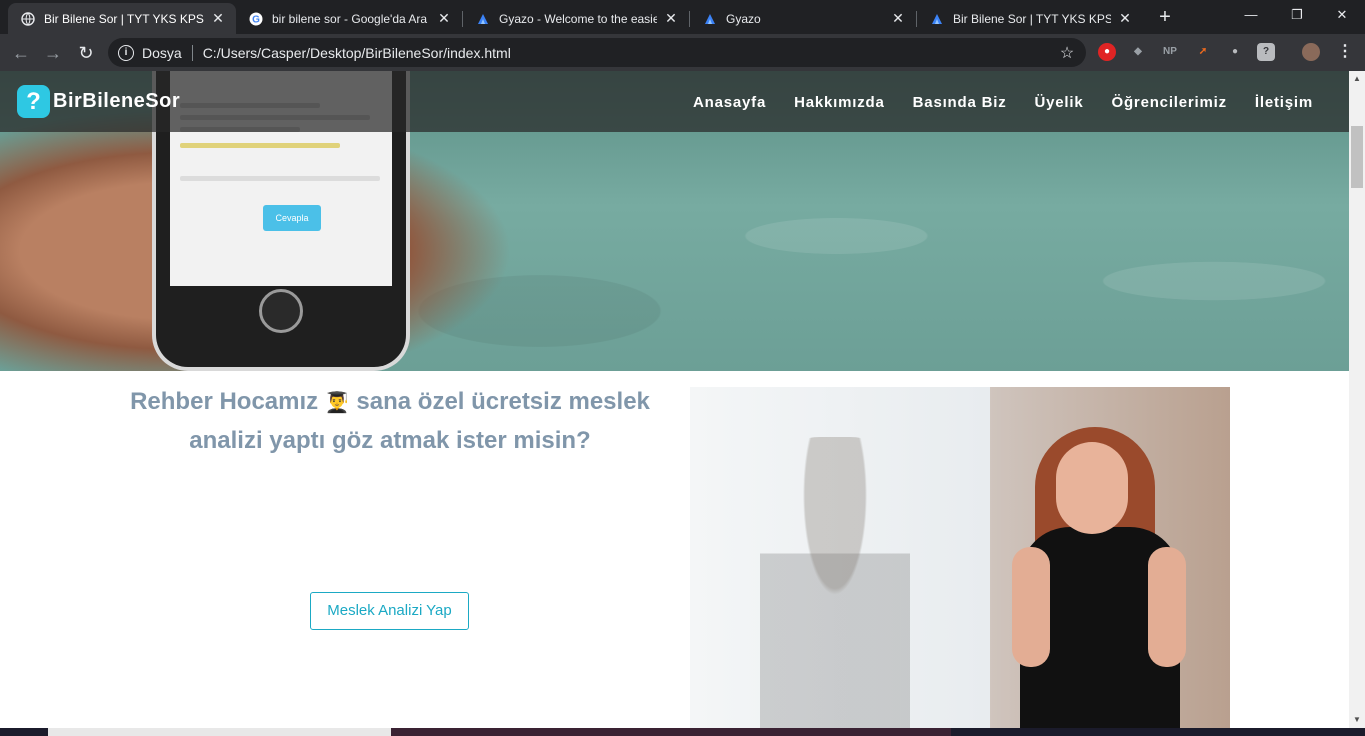  Describe the element at coordinates (117, 101) in the screenshot. I see `brand-name: BirBileneSor` at that location.